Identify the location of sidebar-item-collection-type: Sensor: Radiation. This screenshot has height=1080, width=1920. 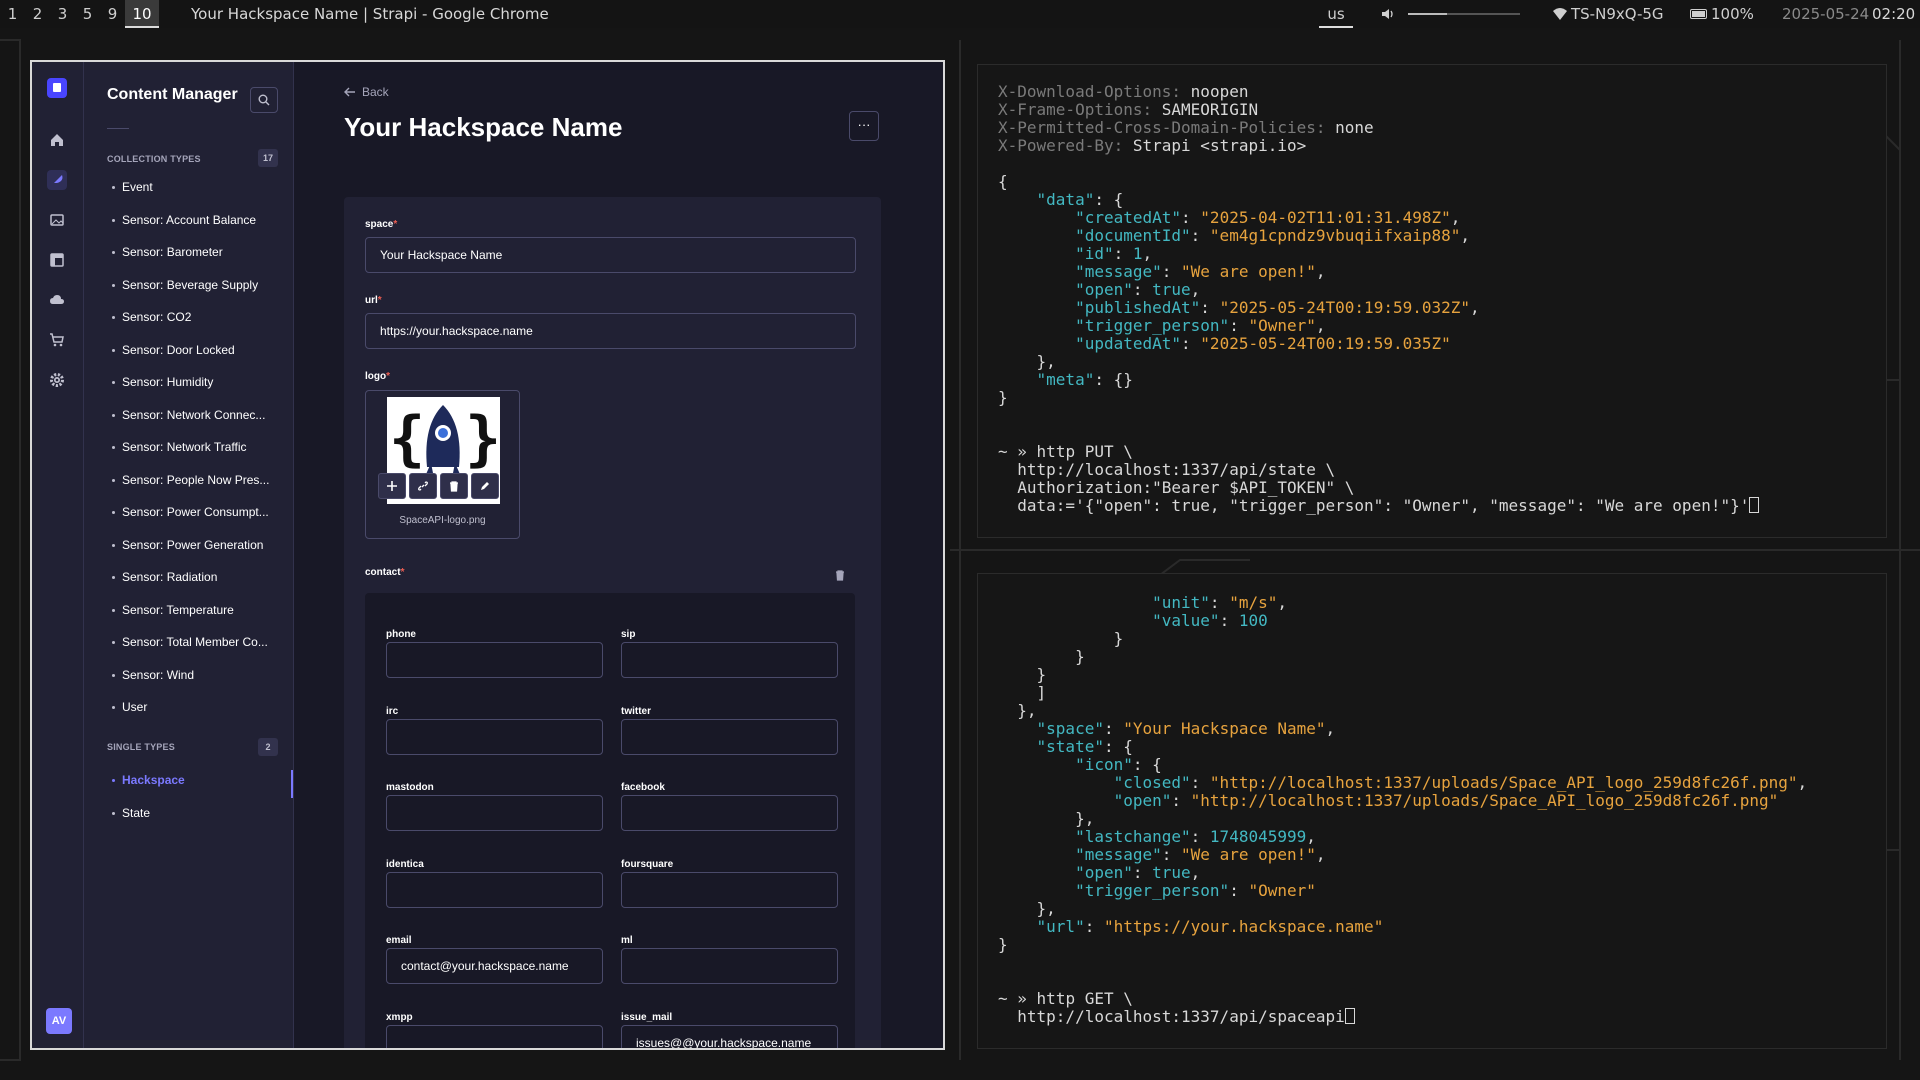
(193, 577).